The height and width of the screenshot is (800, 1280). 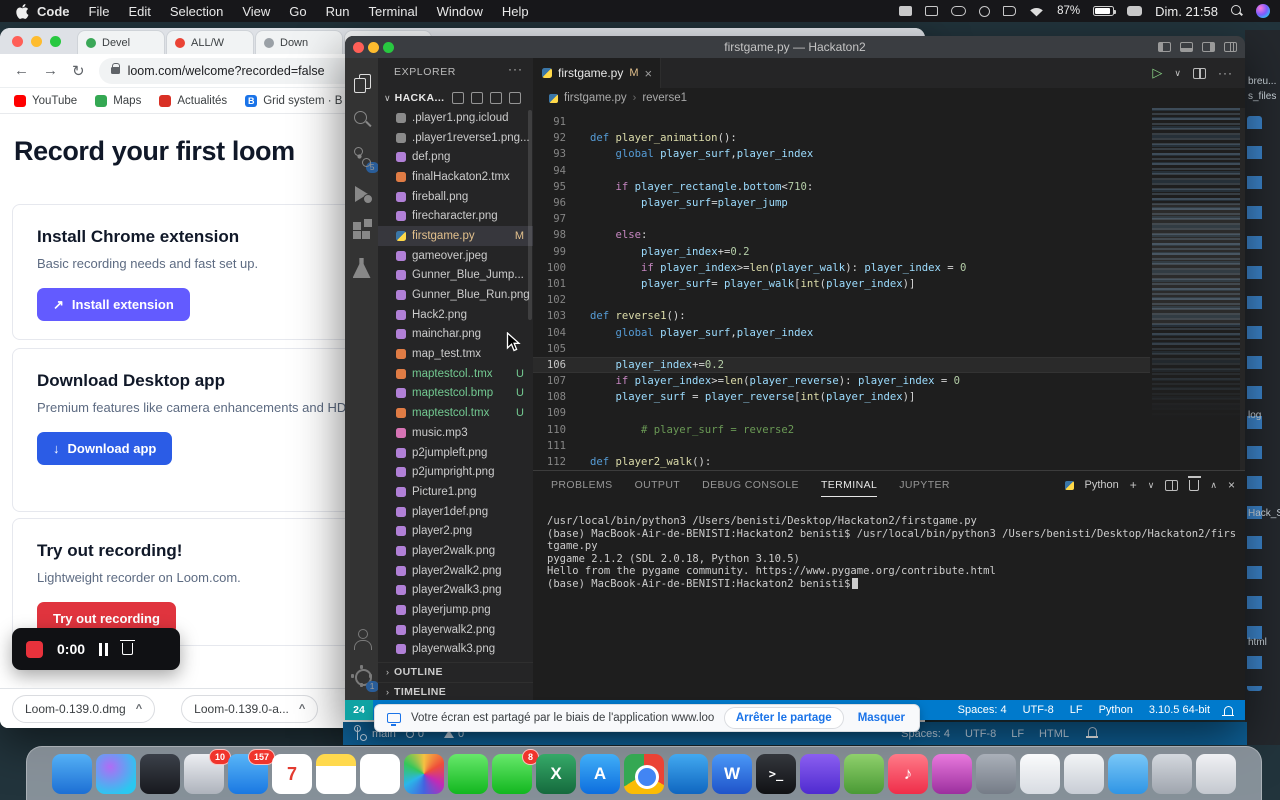 I want to click on panel-tab-jupyter: JUPYTER, so click(x=924, y=485).